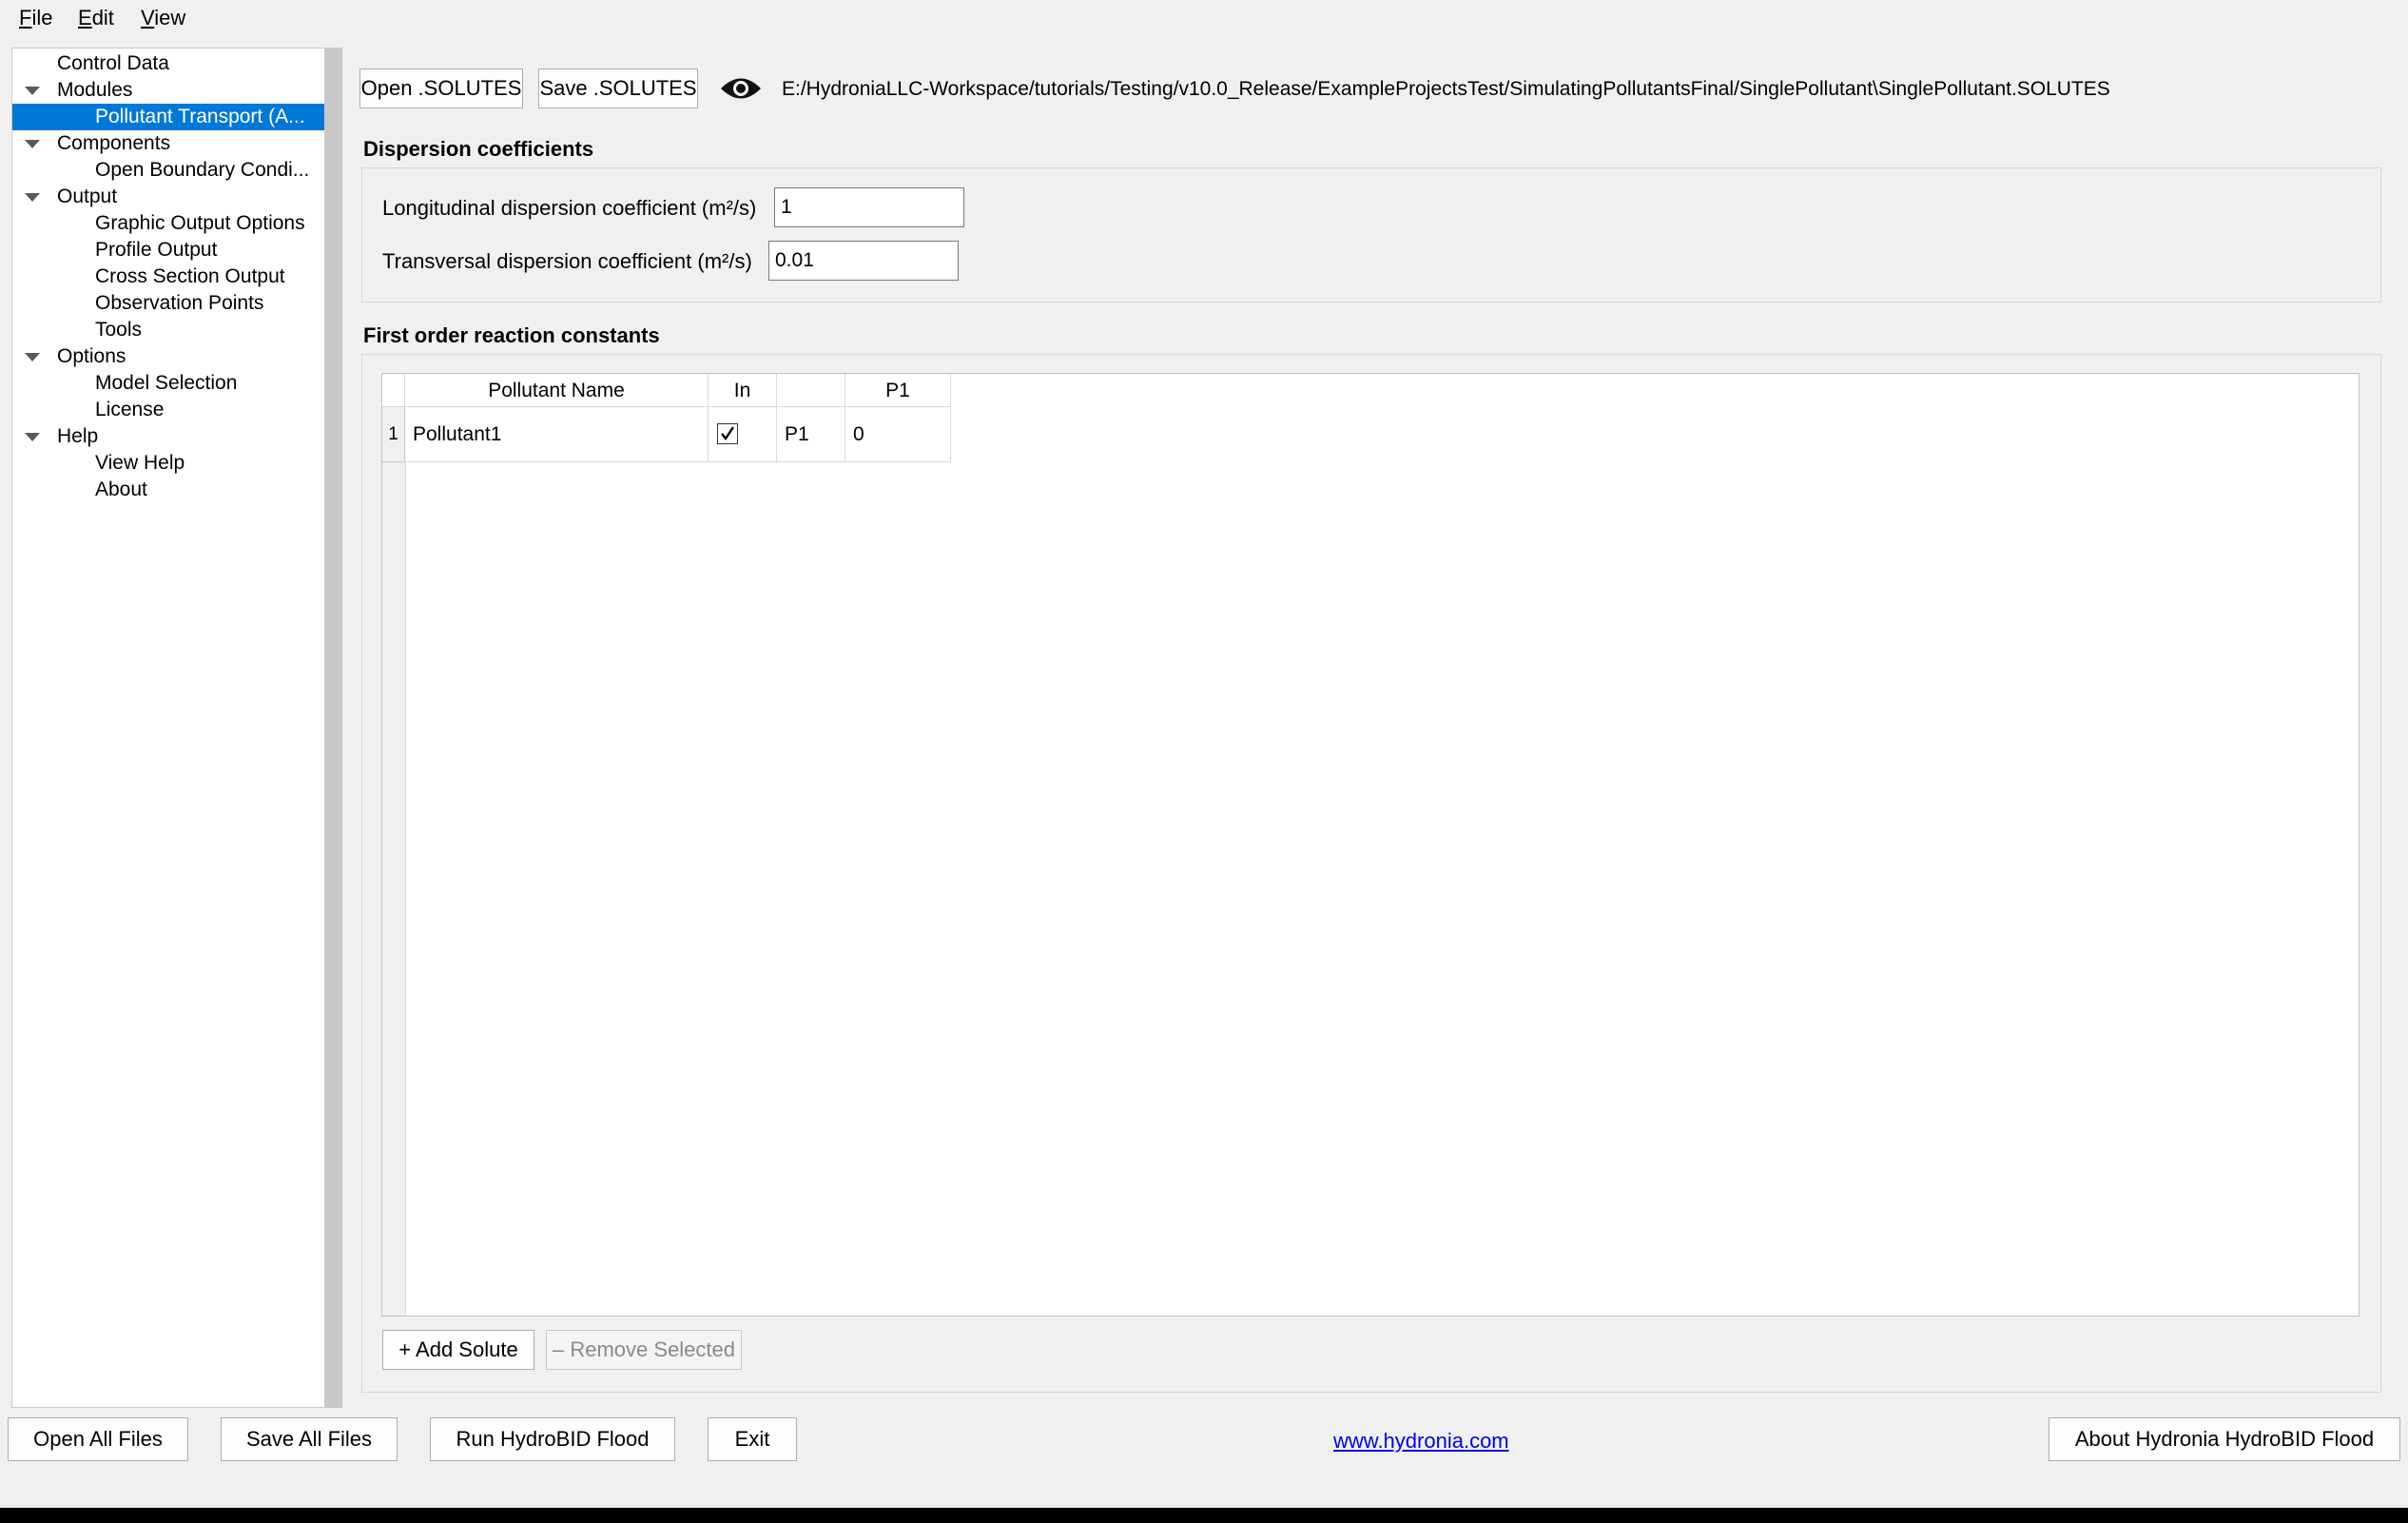 The width and height of the screenshot is (2408, 1523). I want to click on tree-item: Graphic Output Options, so click(168, 223).